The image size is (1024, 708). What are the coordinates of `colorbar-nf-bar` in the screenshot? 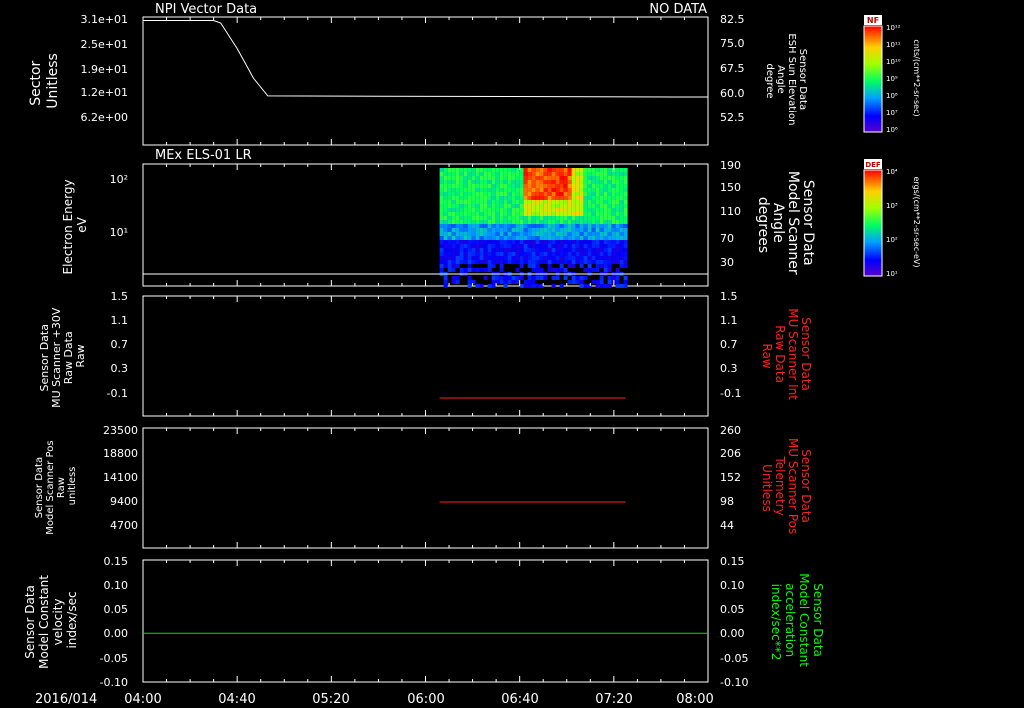 It's located at (873, 79).